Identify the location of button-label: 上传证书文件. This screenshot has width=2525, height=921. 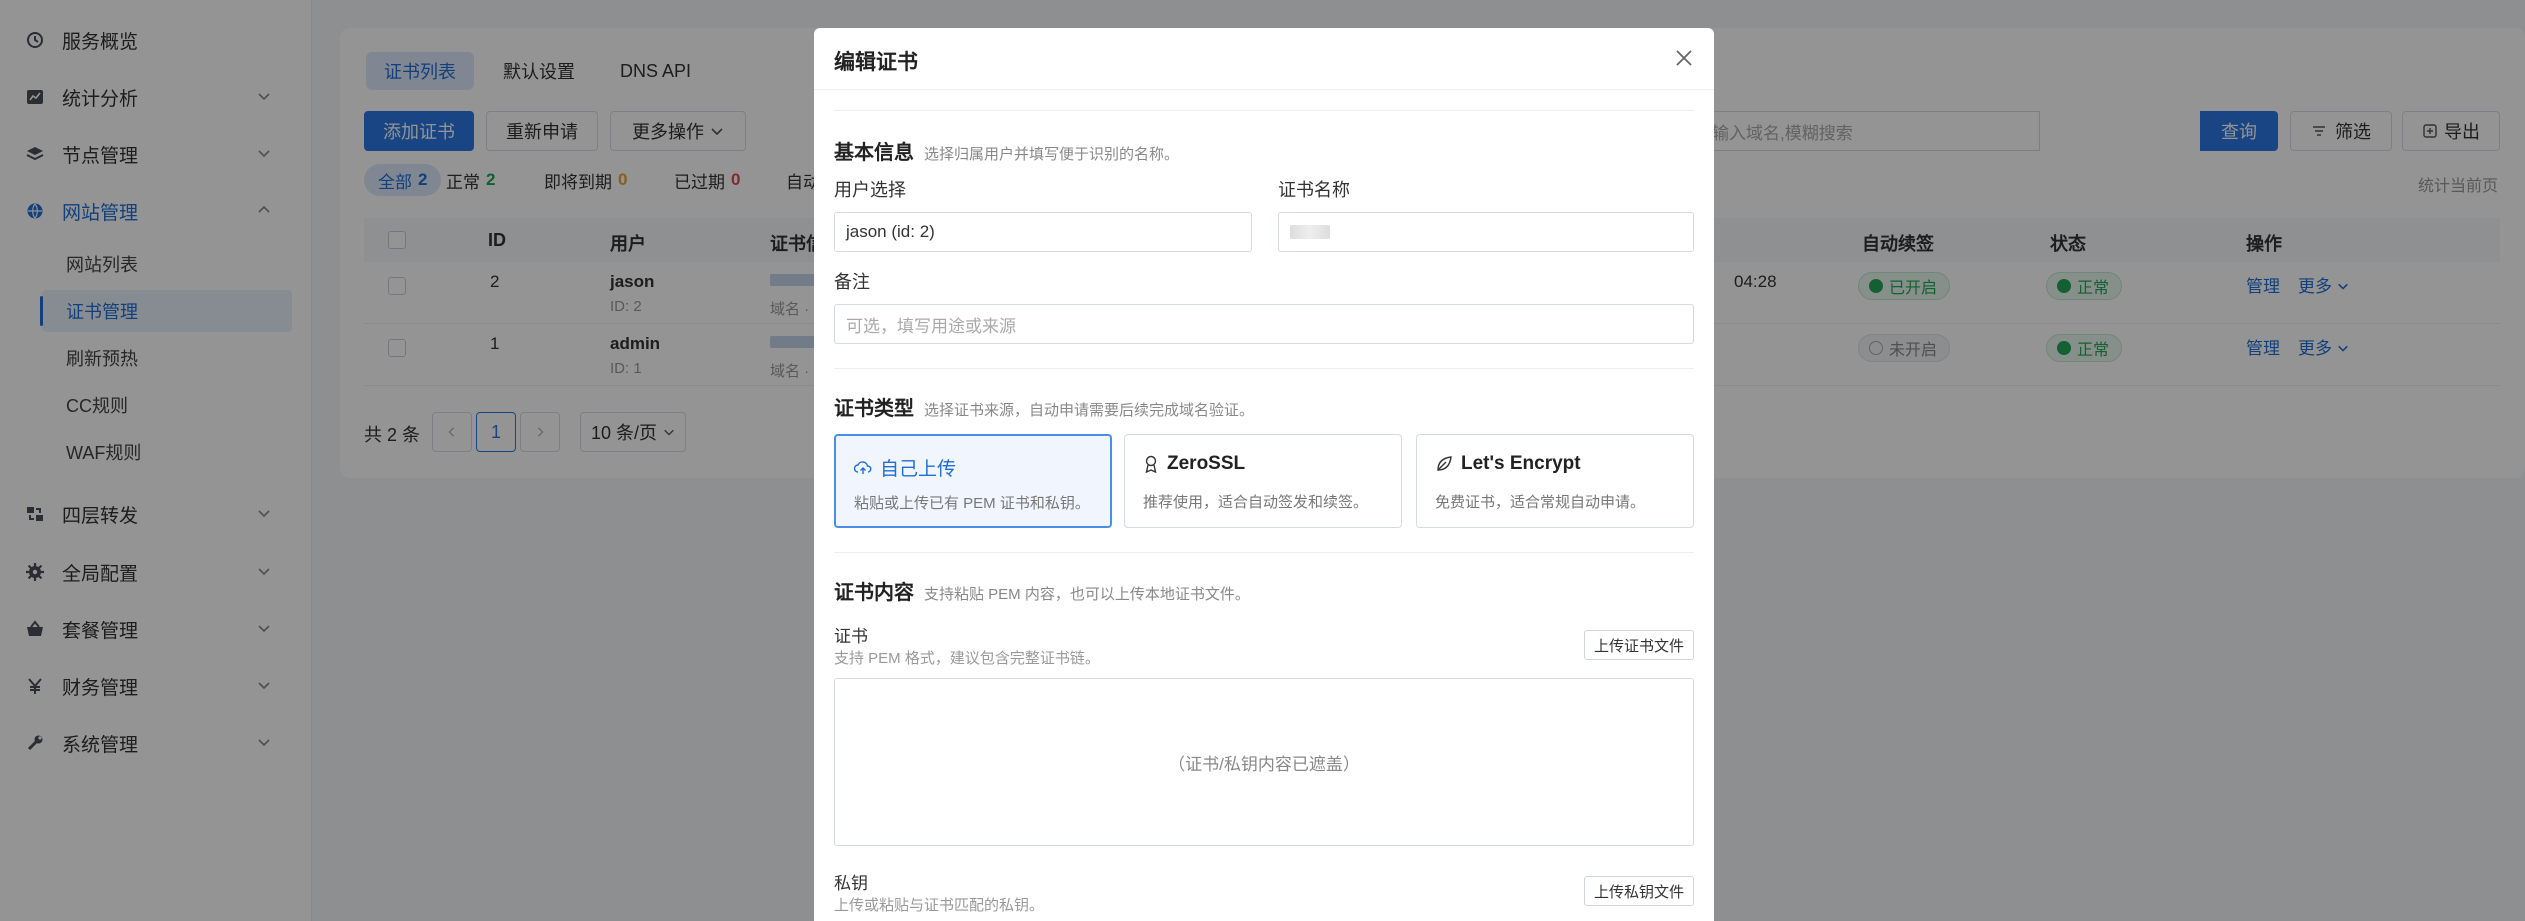
(1639, 646).